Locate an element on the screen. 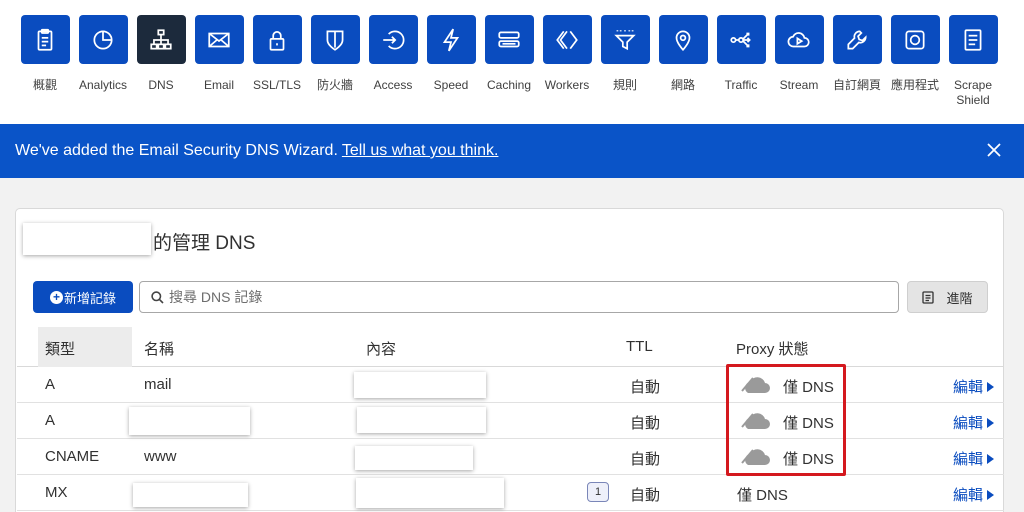 The image size is (1024, 512). nav-label: Traffic is located at coordinates (741, 85).